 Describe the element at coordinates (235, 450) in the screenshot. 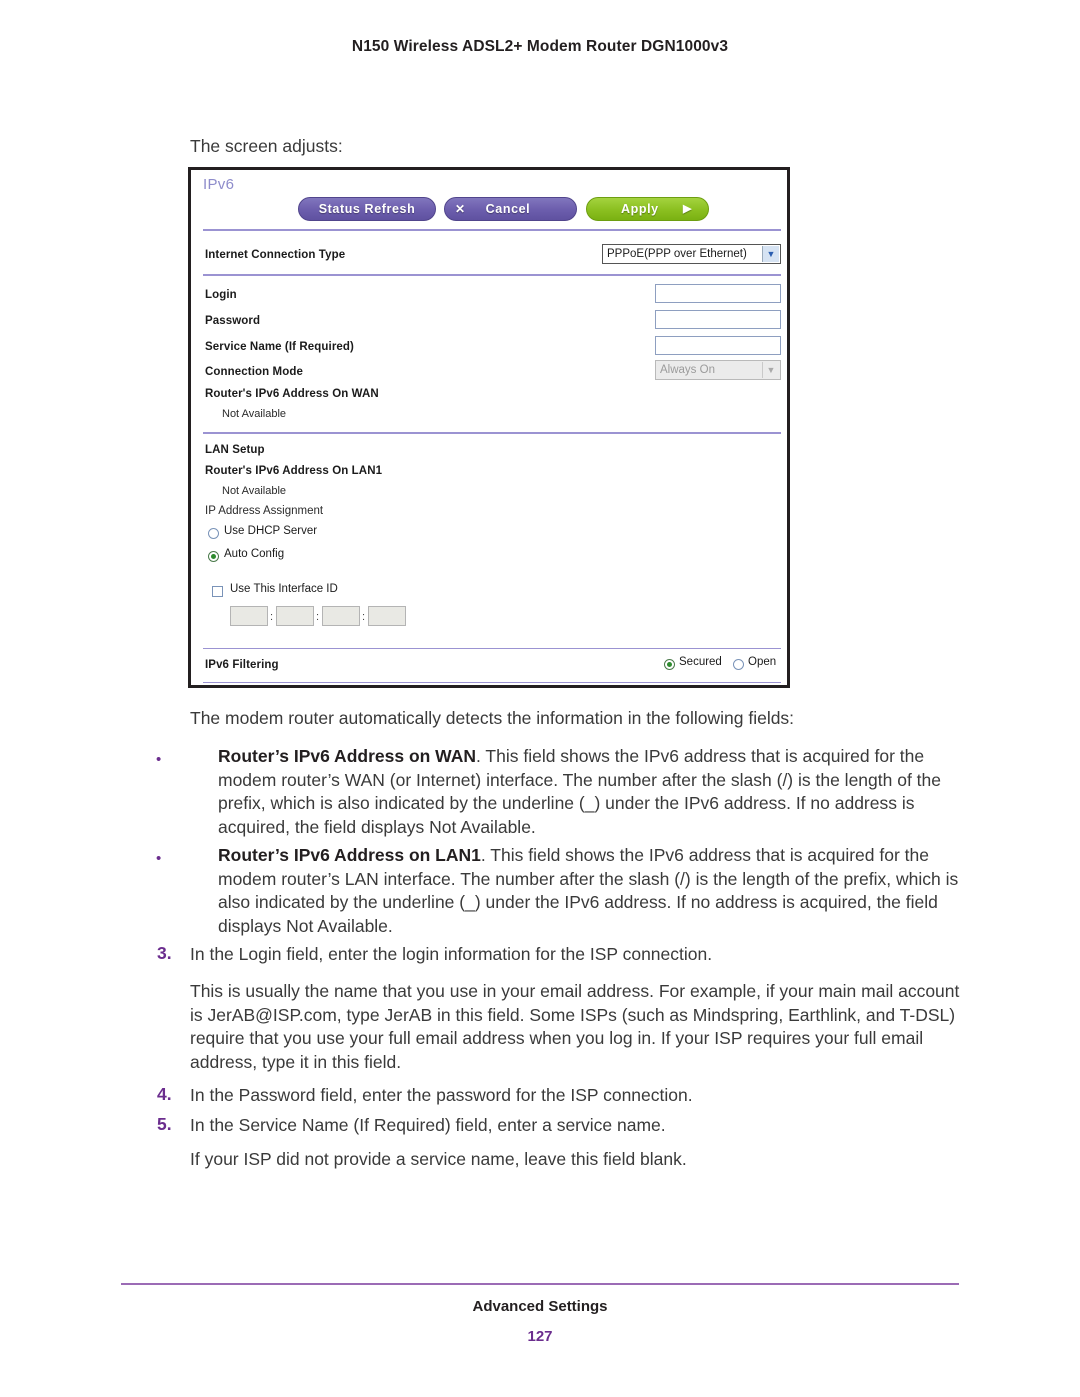

I see `lan-setup-heading: LAN Setup` at that location.